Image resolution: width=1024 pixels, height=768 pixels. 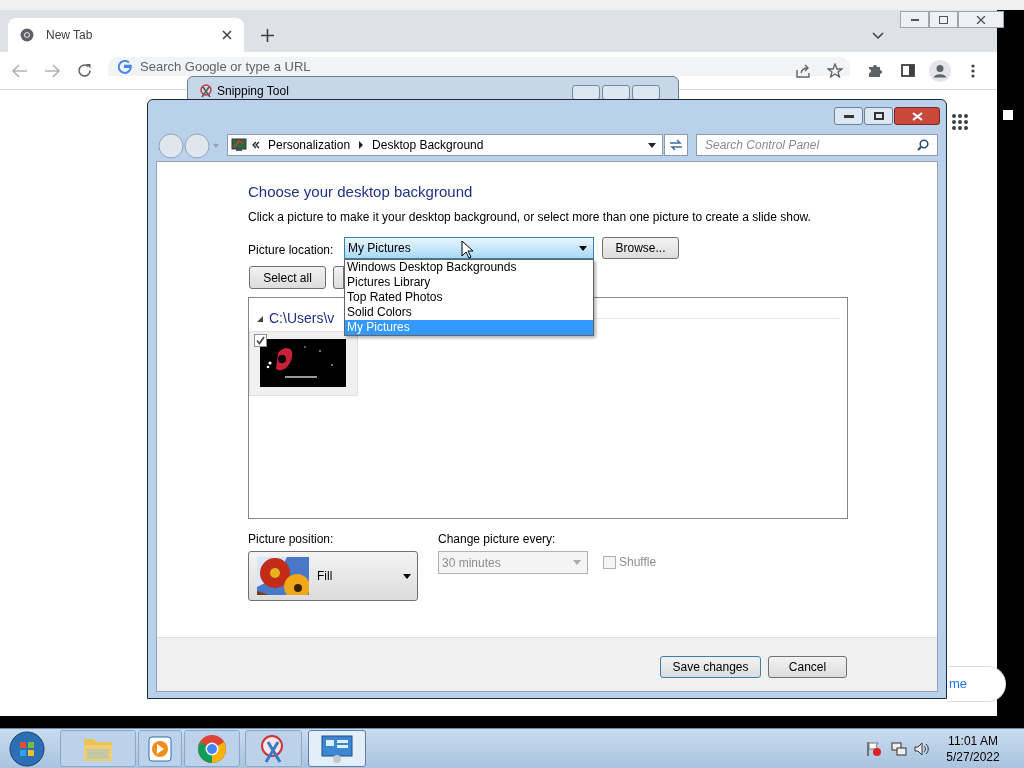 I want to click on tab-title: New Tab, so click(x=70, y=35).